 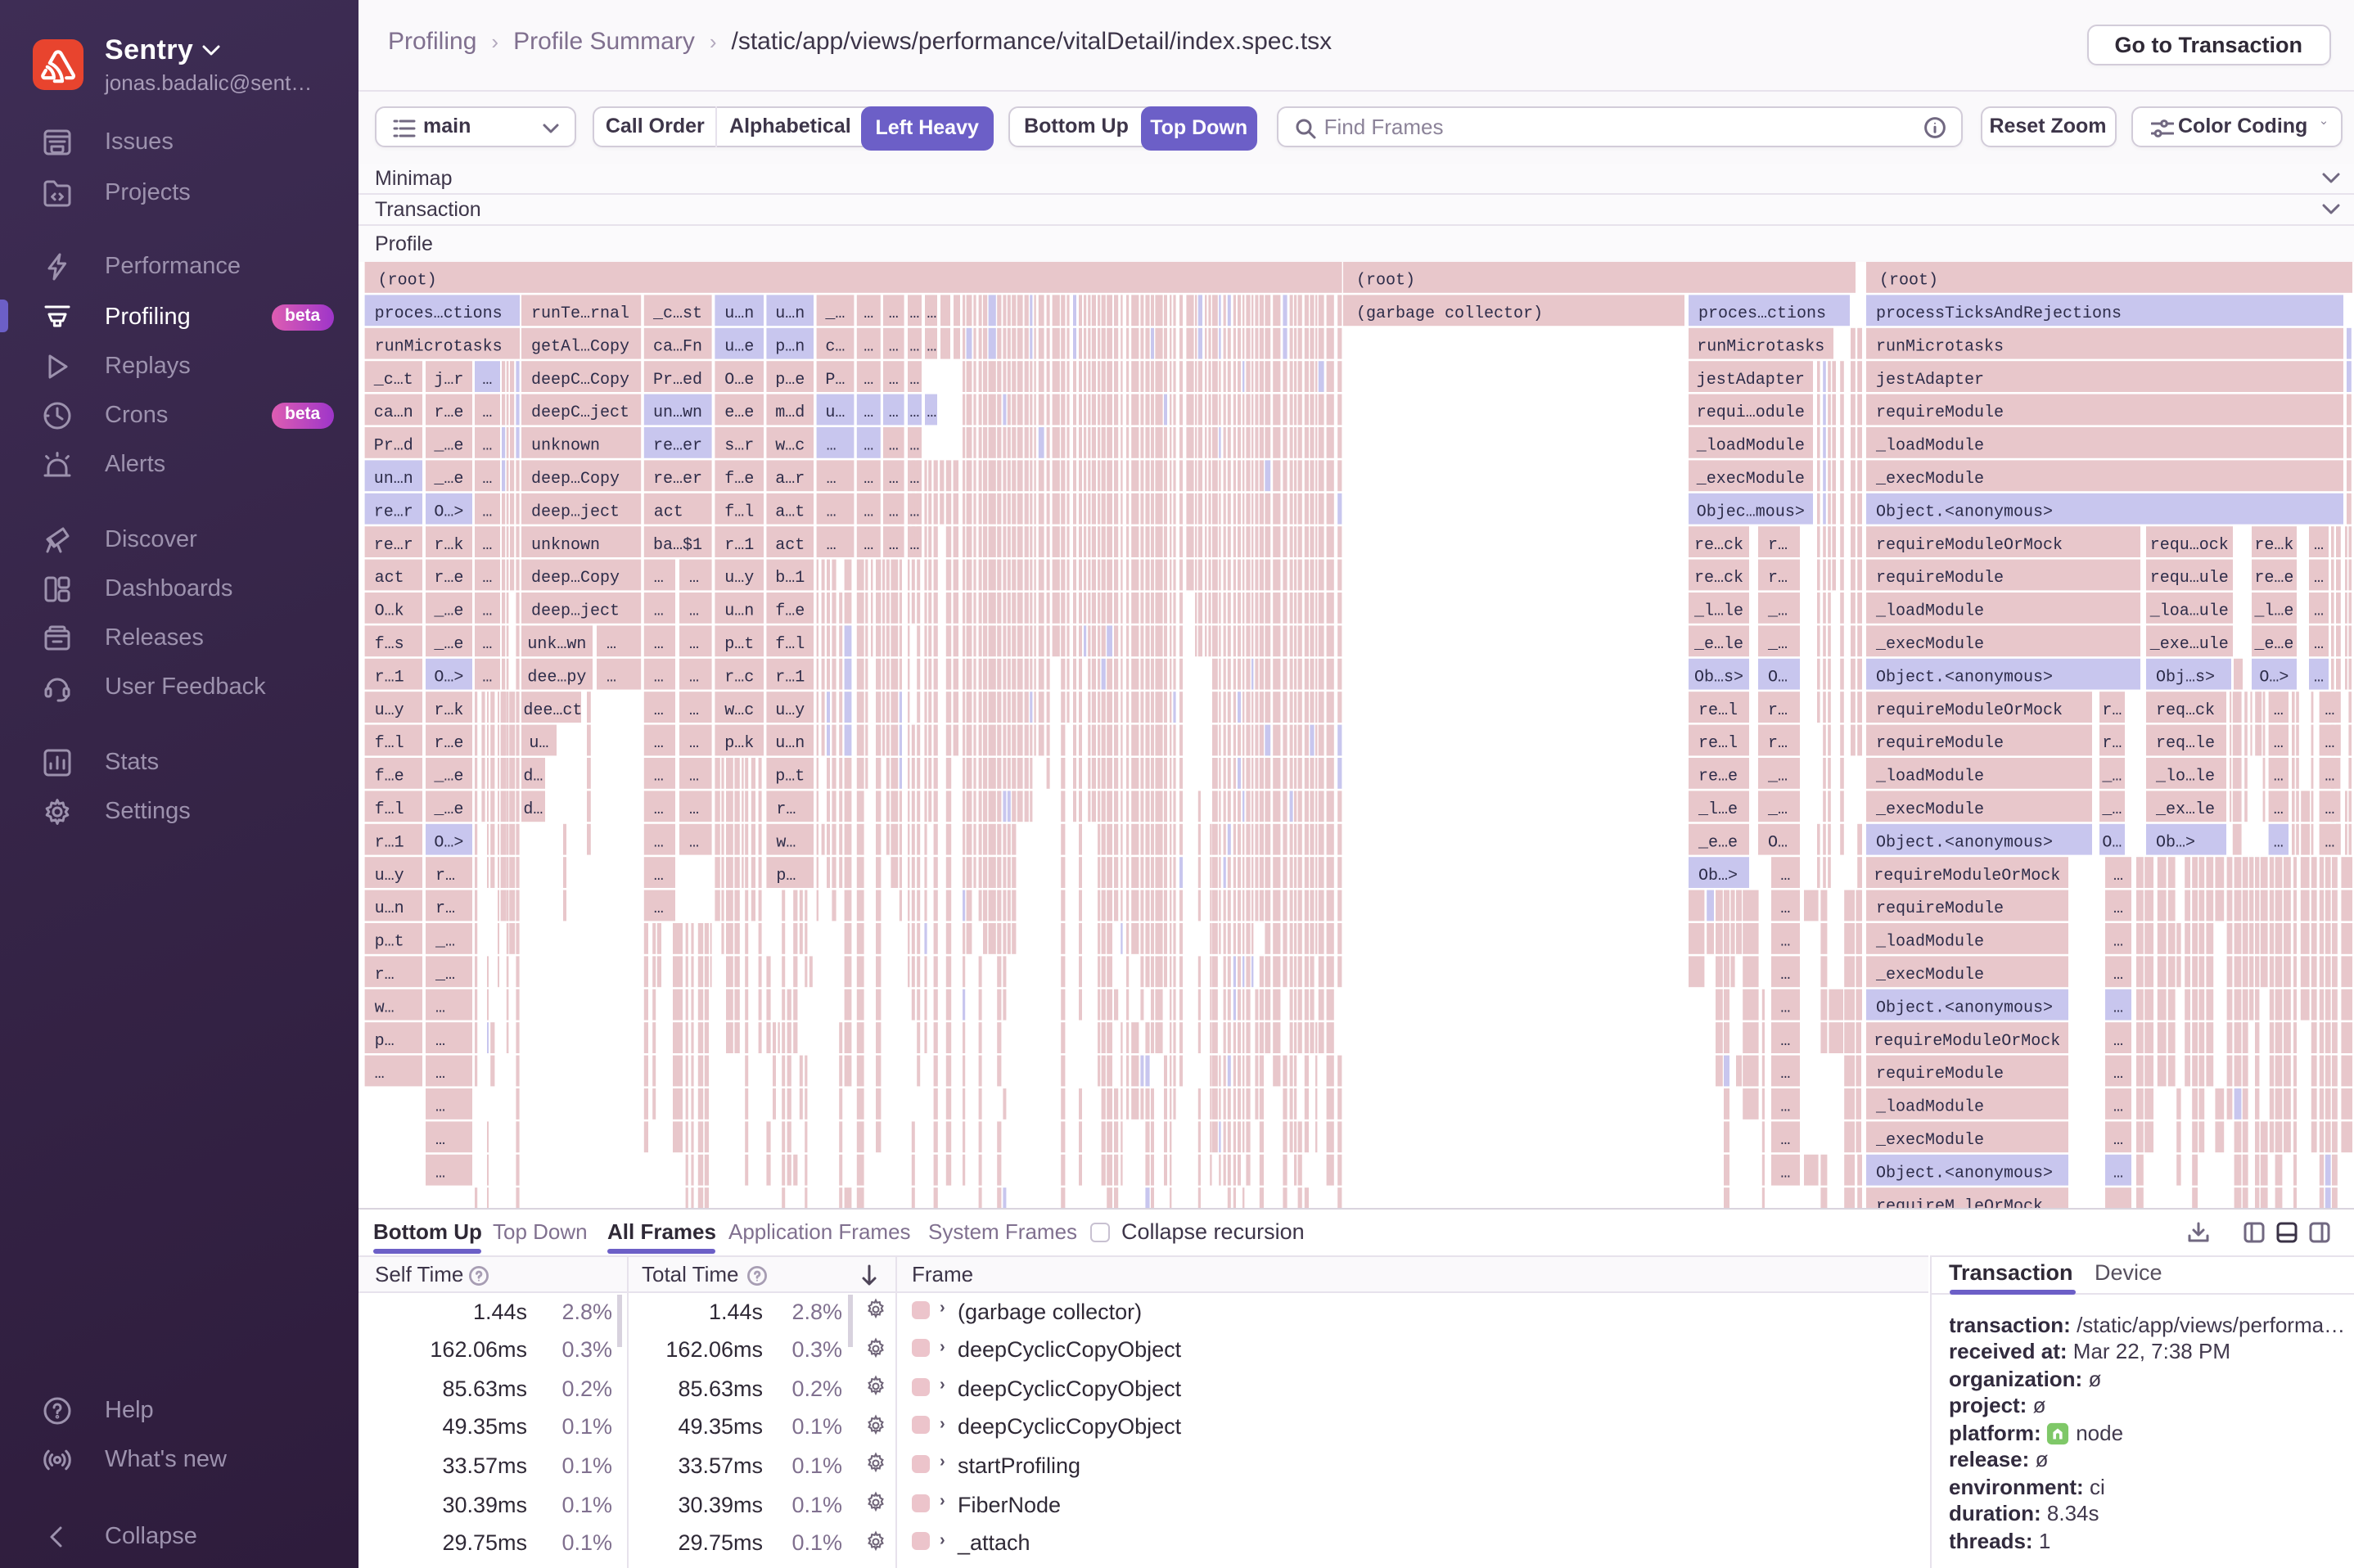 I want to click on svg-text: _exe…ule, so click(x=2189, y=643).